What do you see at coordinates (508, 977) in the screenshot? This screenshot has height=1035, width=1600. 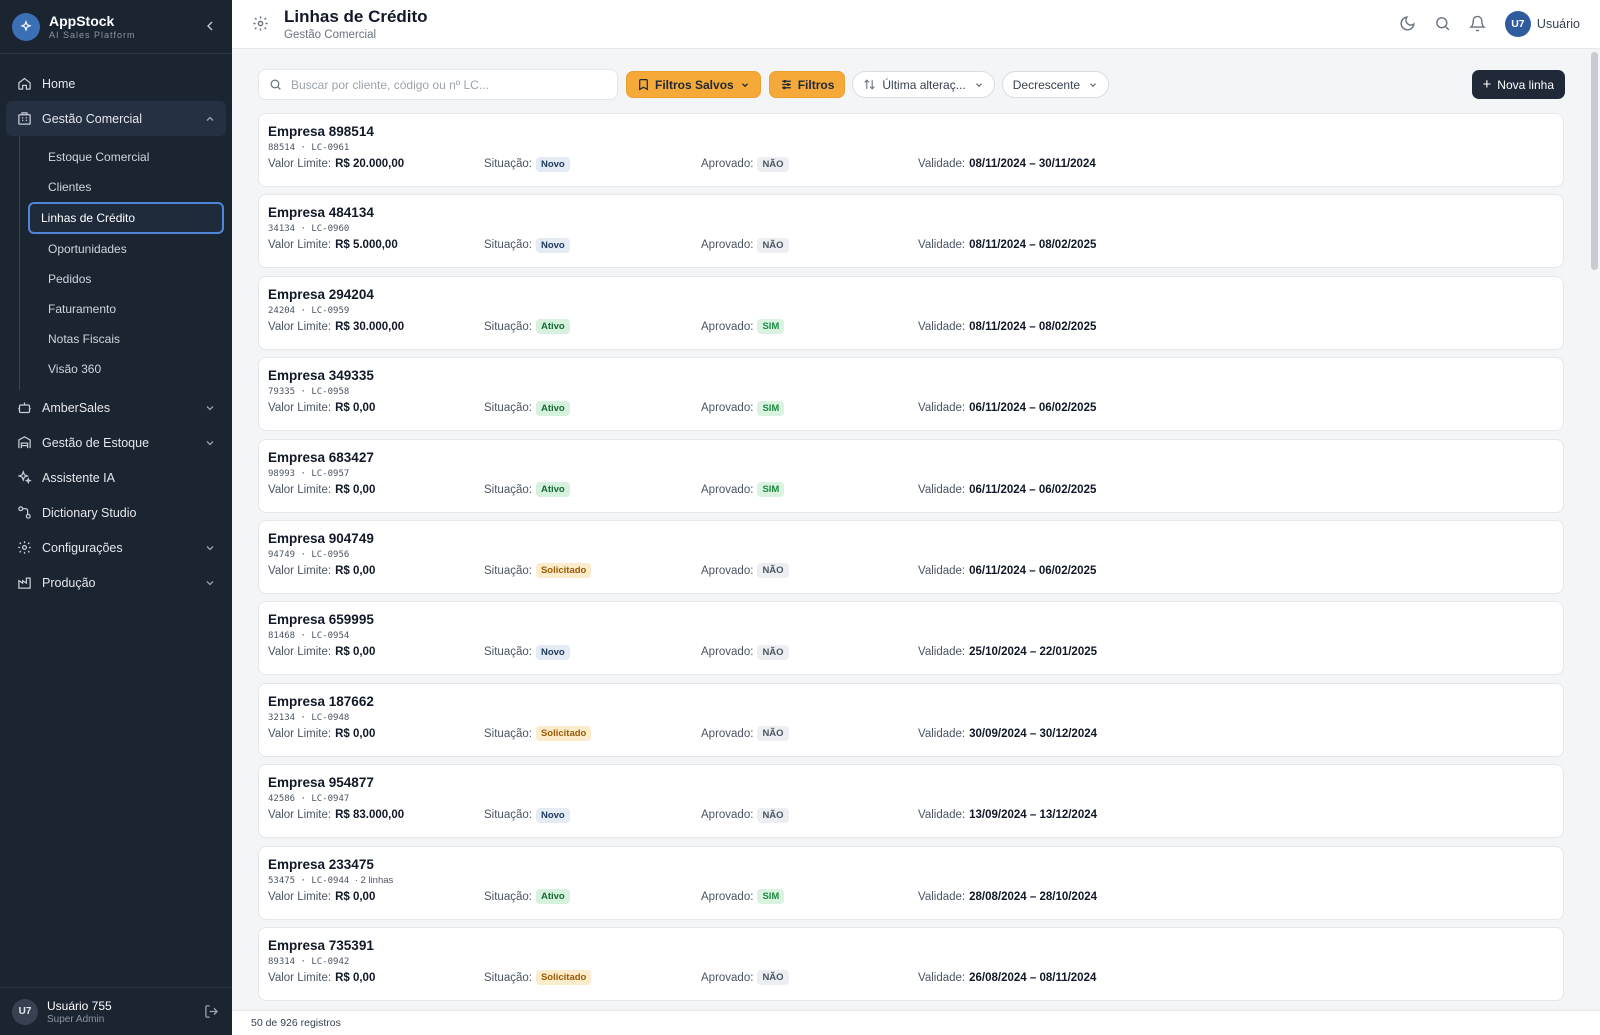 I see `label-situacao: Situação:` at bounding box center [508, 977].